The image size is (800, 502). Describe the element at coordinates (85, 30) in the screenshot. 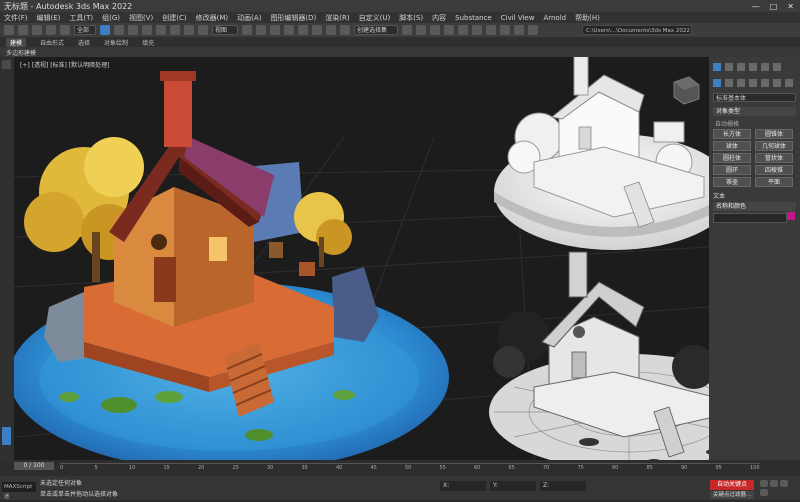

I see `selection-filter-dropdown: 全部` at that location.